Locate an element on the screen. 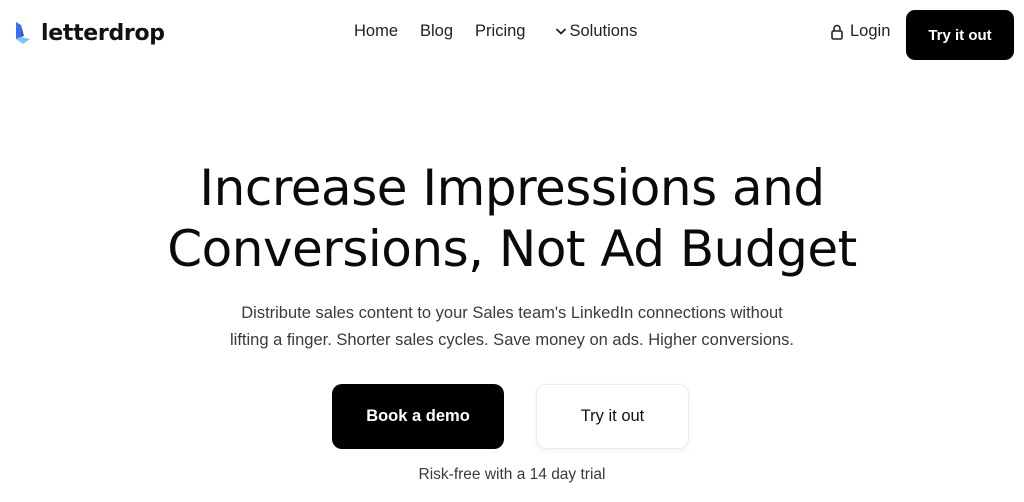 This screenshot has height=502, width=1024. main-nav: Home Blog Pricing Solutions is located at coordinates (495, 31).